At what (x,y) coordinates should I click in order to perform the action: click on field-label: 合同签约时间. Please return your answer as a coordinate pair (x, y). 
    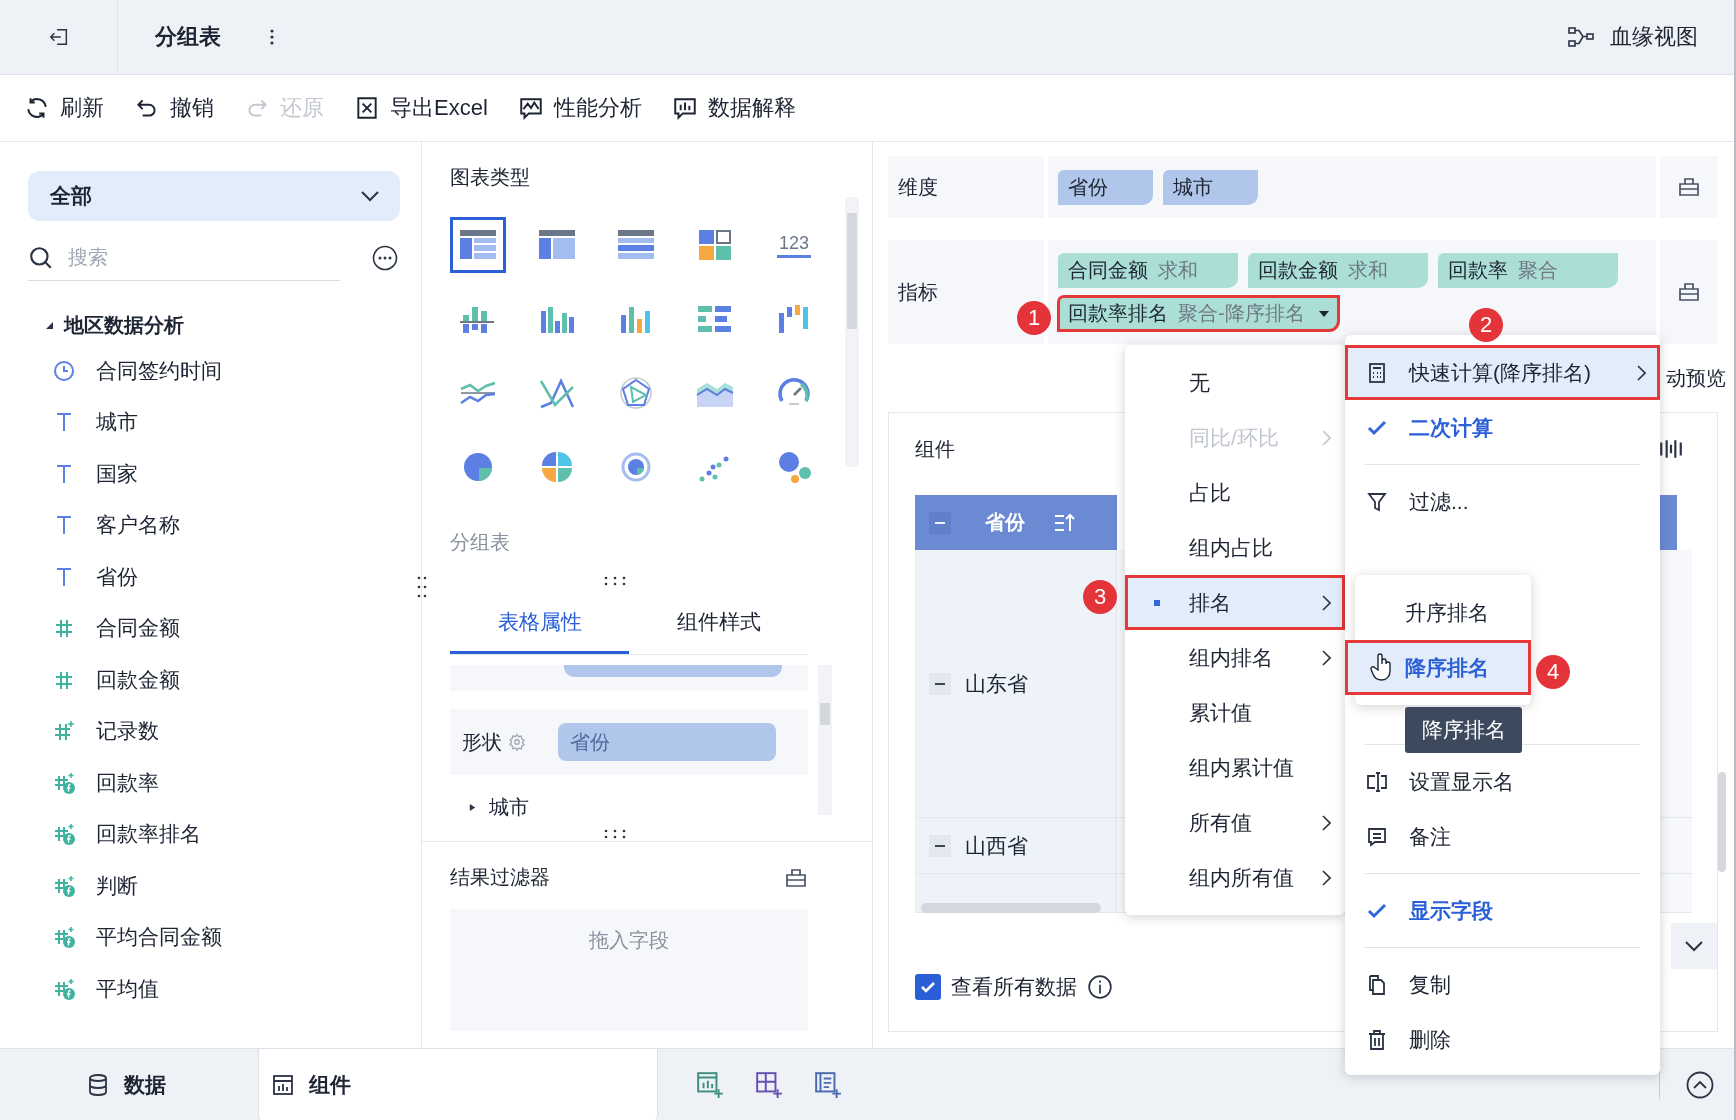
    Looking at the image, I should click on (159, 370).